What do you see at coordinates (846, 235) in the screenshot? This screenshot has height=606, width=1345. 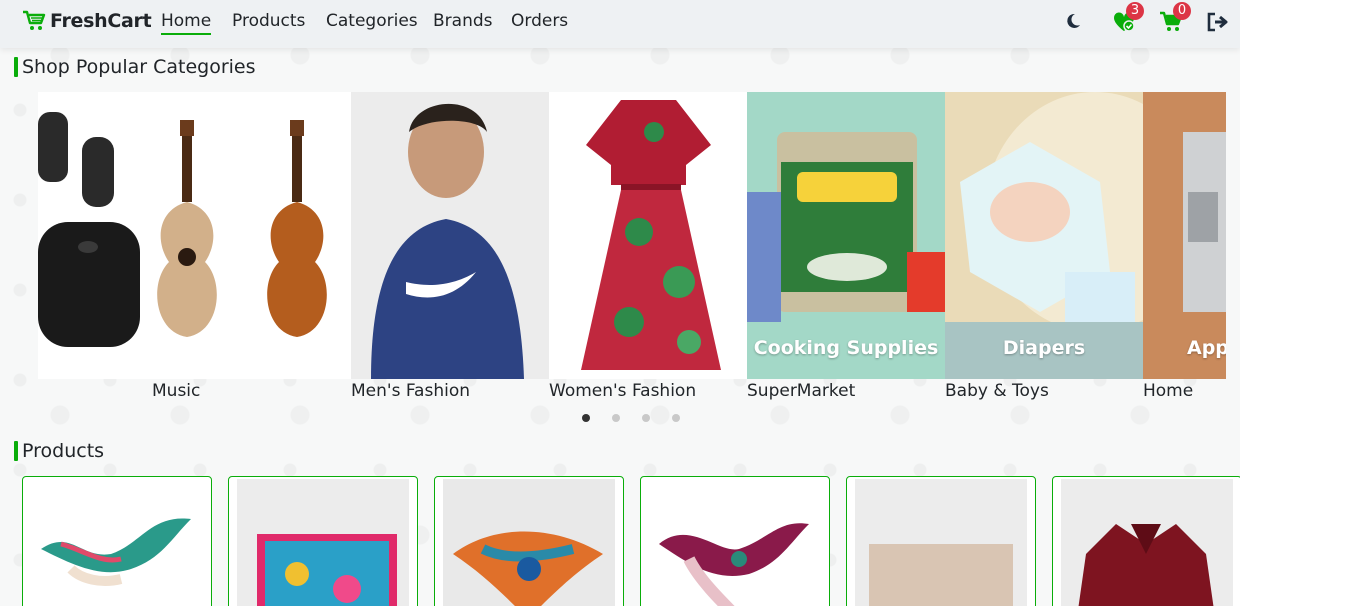 I see `supermarket-category-image: Cooking Supplies` at bounding box center [846, 235].